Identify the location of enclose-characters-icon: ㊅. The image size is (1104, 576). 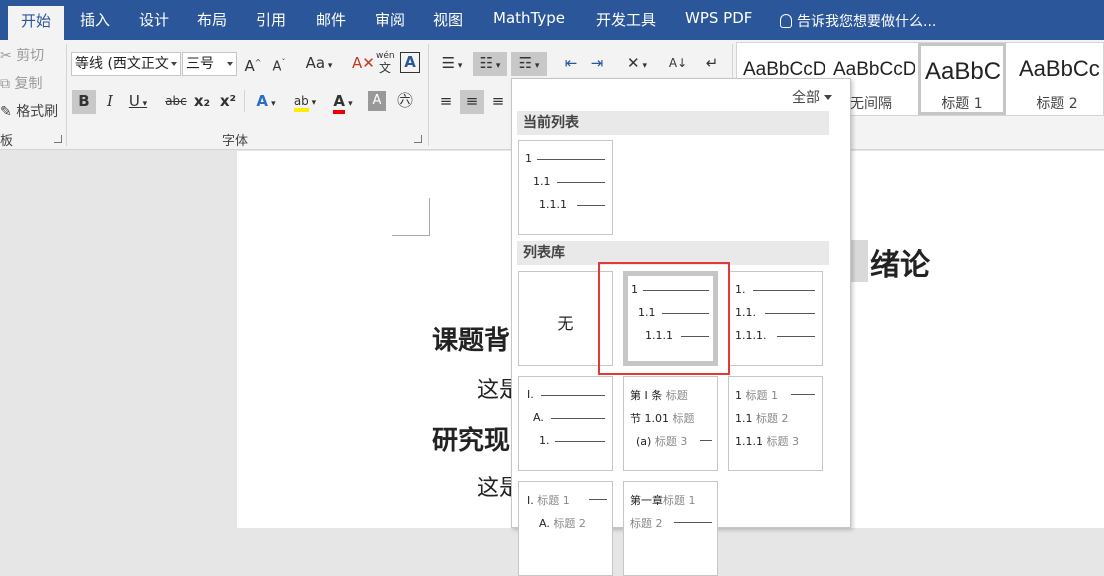
(405, 101).